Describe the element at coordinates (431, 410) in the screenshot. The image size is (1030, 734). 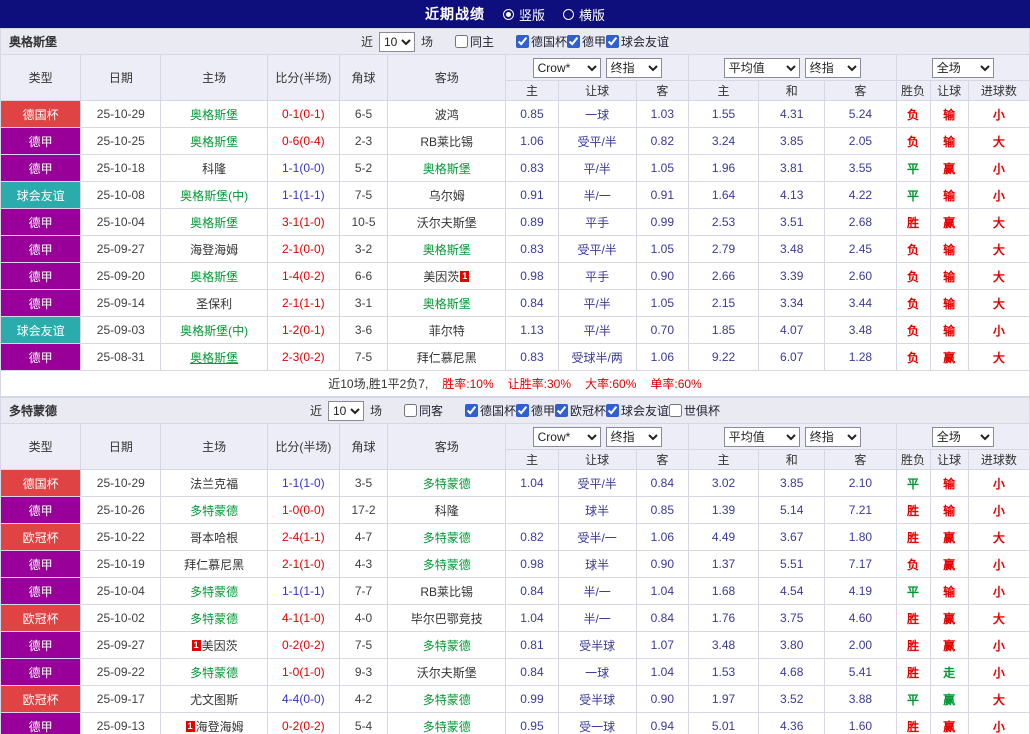
I see `same-venue-label: 同客` at that location.